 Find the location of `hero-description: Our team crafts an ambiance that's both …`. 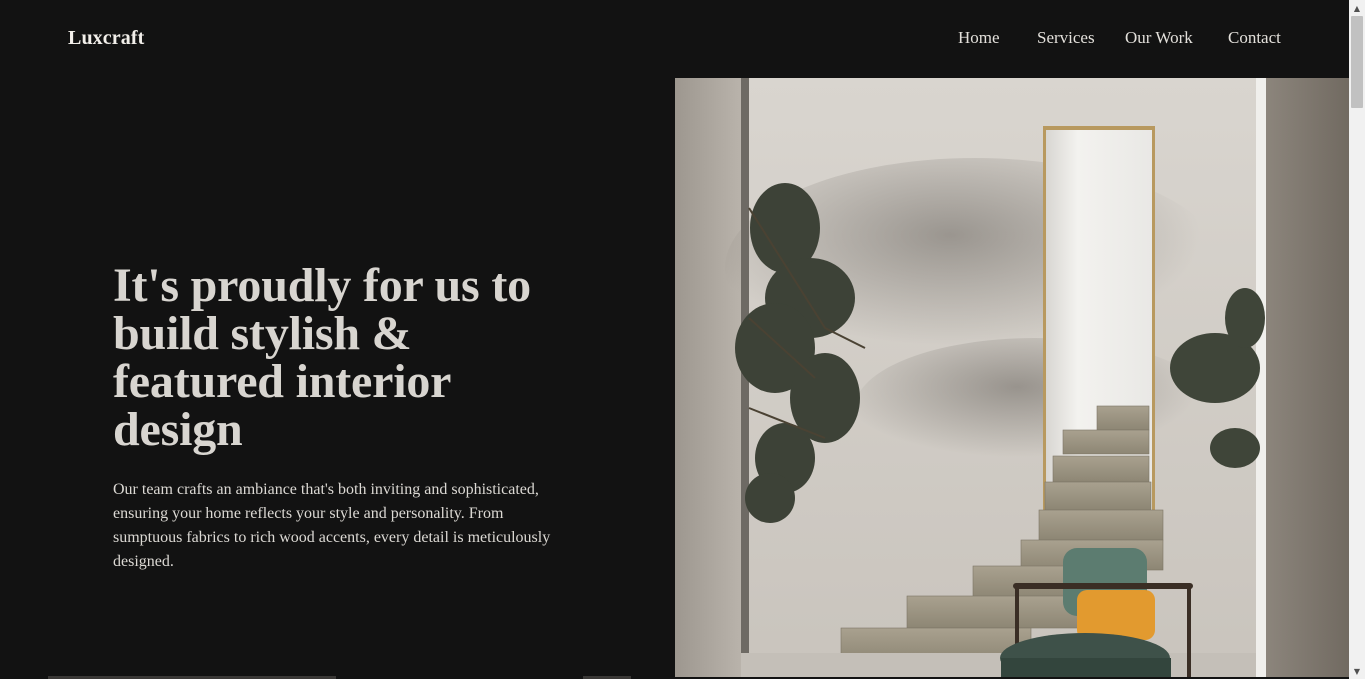

hero-description: Our team crafts an ambiance that's both … is located at coordinates (332, 525).